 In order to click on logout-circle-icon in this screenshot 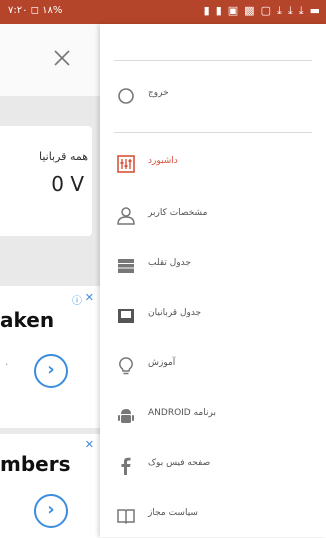, I will do `click(126, 96)`.